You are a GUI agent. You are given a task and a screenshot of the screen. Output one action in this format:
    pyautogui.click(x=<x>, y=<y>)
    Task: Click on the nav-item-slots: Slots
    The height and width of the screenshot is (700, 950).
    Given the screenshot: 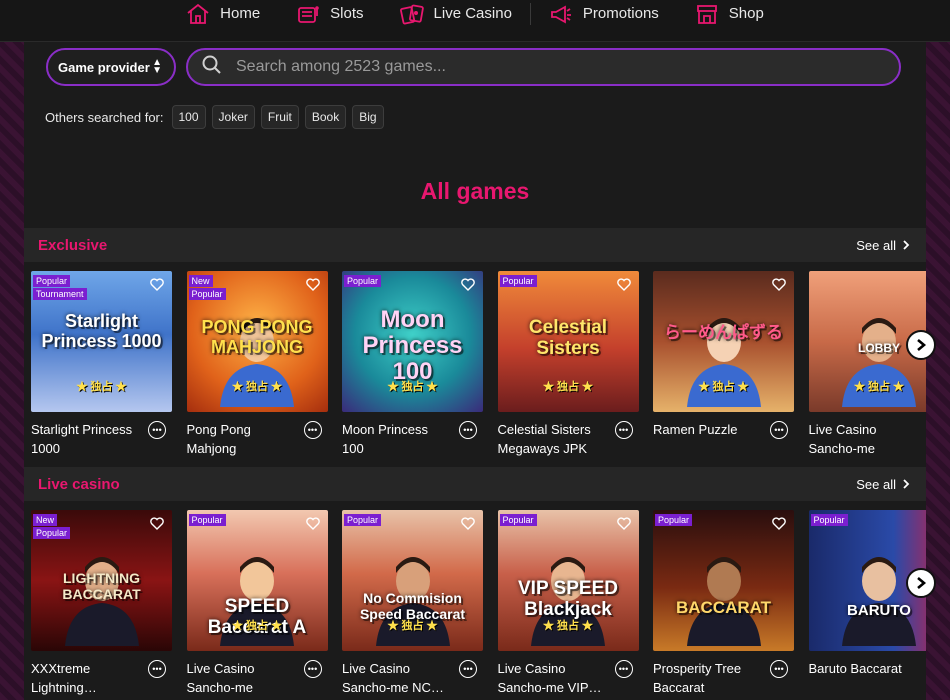 What is the action you would take?
    pyautogui.click(x=329, y=14)
    